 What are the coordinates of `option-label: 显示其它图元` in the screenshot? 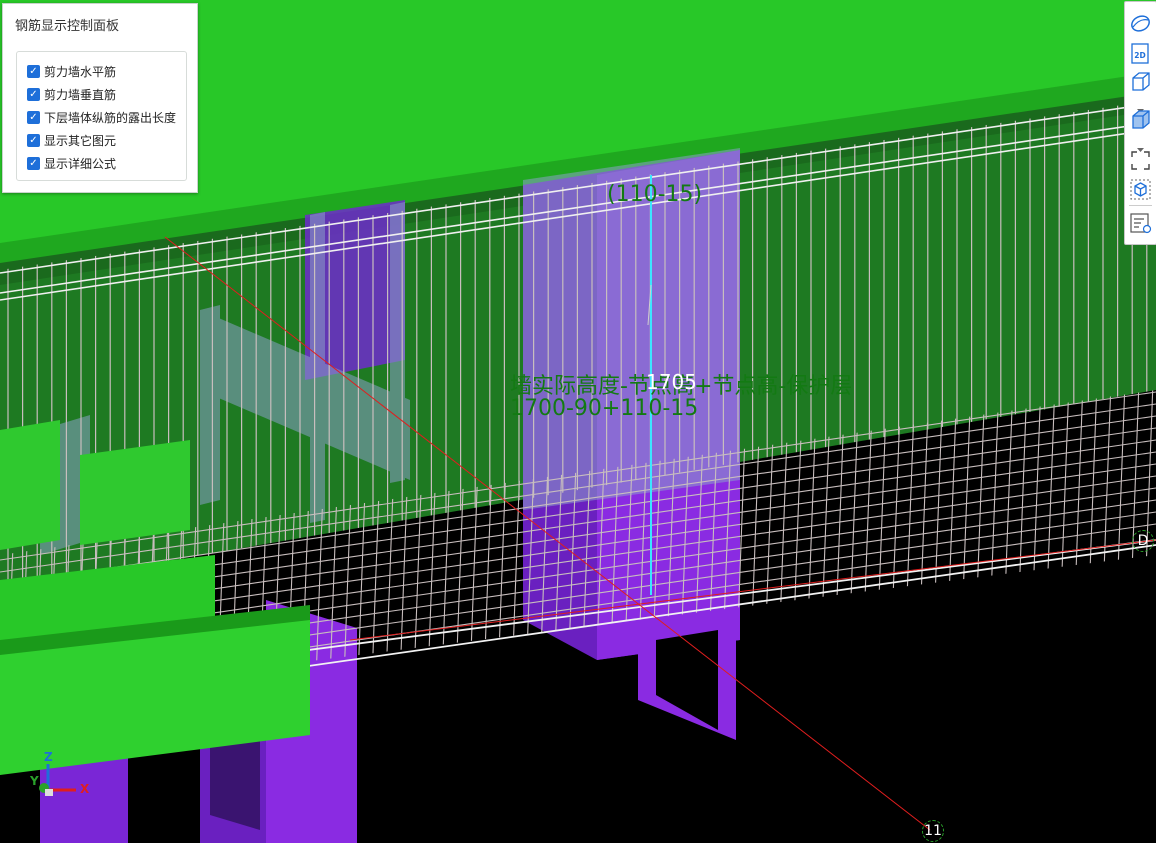 It's located at (80, 140).